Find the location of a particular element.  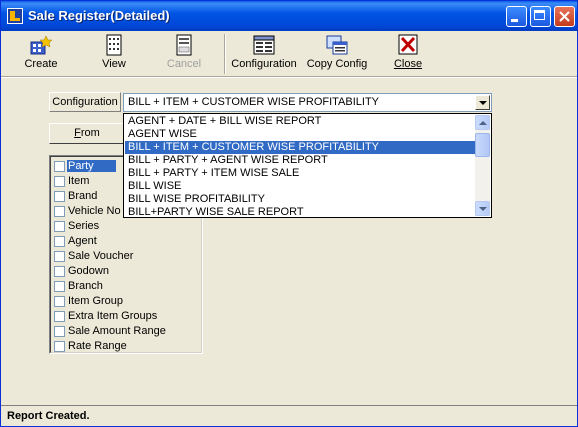

view-button: View is located at coordinates (114, 52).